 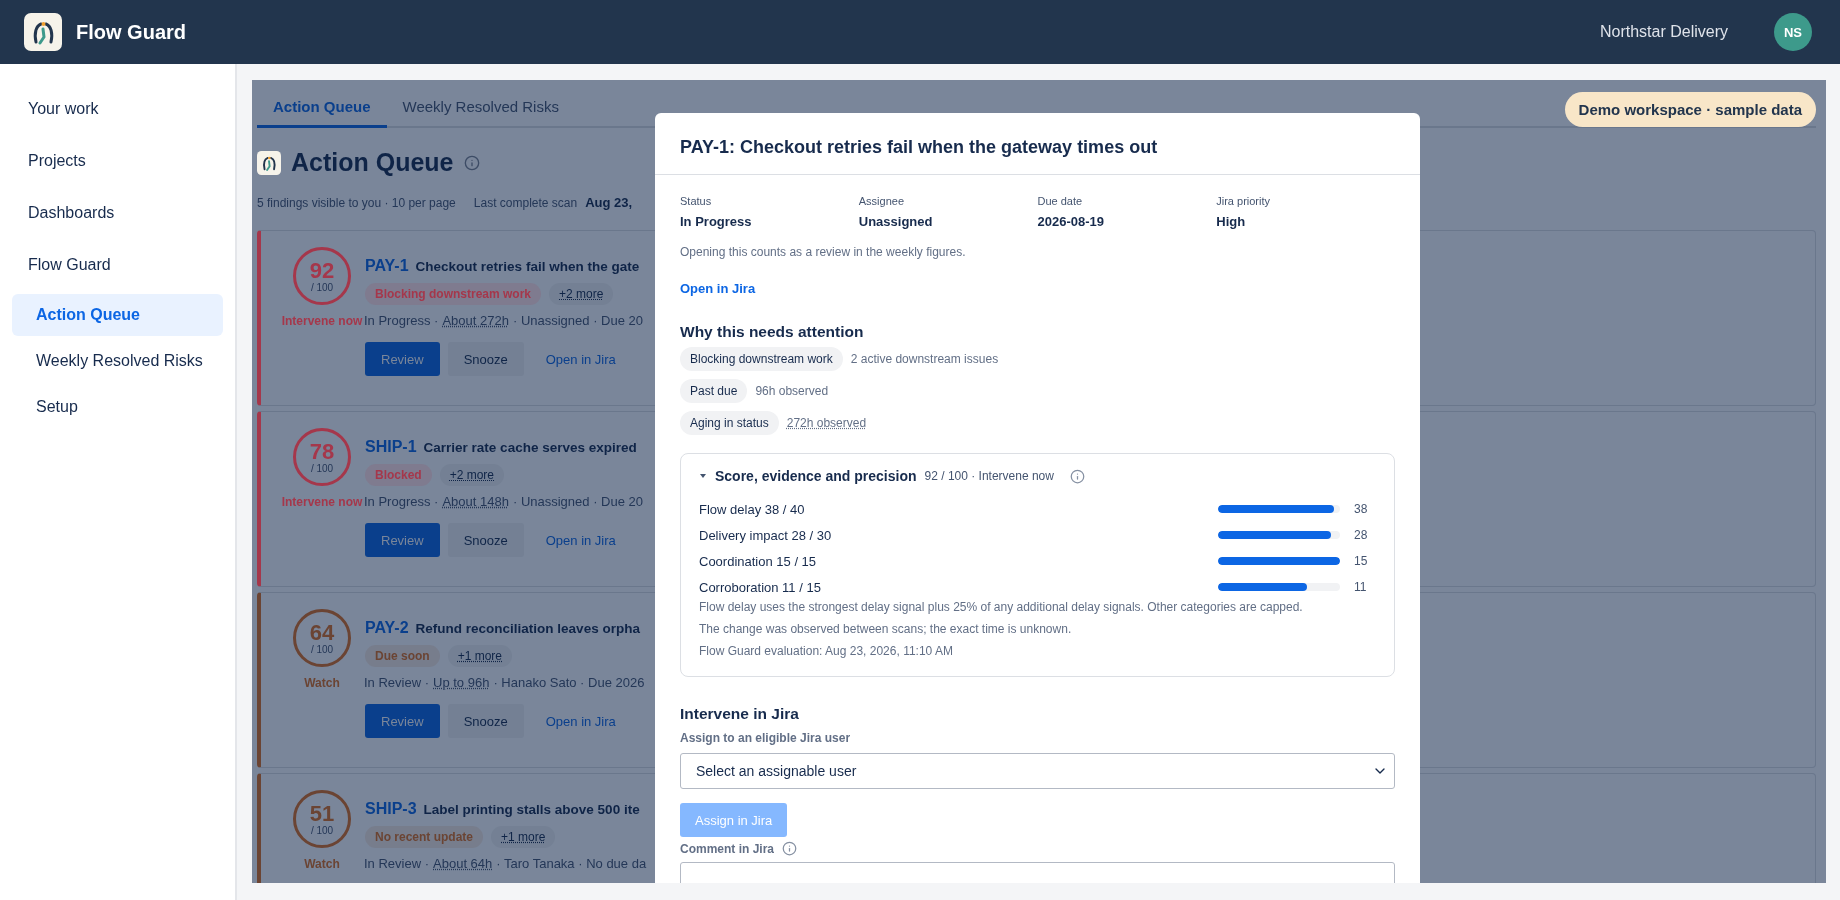 What do you see at coordinates (696, 201) in the screenshot?
I see `field-label: Status` at bounding box center [696, 201].